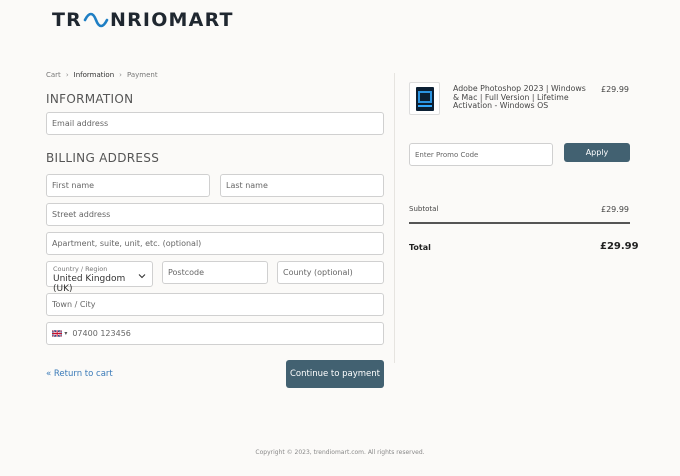 This screenshot has height=476, width=680. What do you see at coordinates (90, 99) in the screenshot?
I see `information-heading: INFORMATION` at bounding box center [90, 99].